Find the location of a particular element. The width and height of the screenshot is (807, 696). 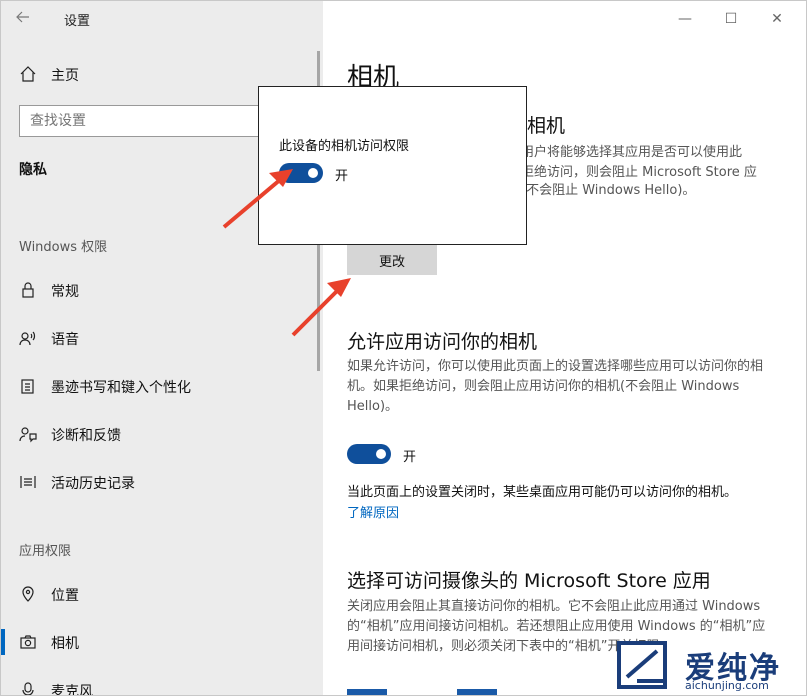

sidebar-item-general: 常规 is located at coordinates (162, 291).